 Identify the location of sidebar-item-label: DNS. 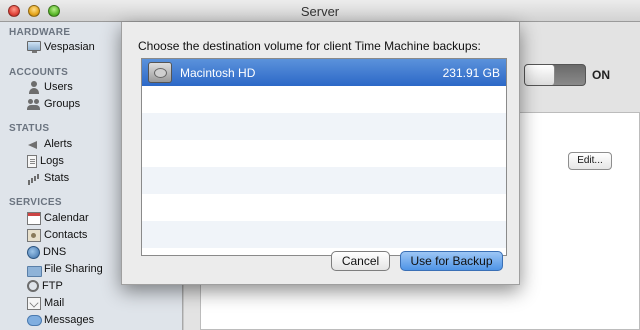
(55, 252).